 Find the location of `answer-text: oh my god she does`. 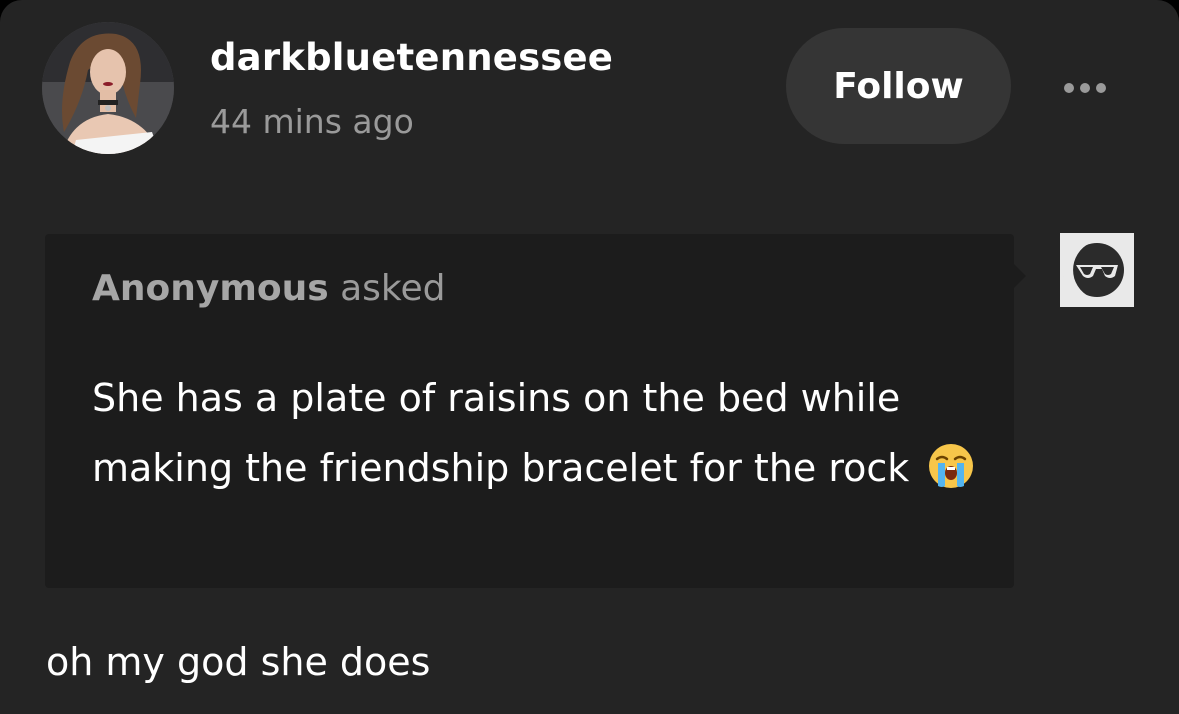

answer-text: oh my god she does is located at coordinates (238, 662).